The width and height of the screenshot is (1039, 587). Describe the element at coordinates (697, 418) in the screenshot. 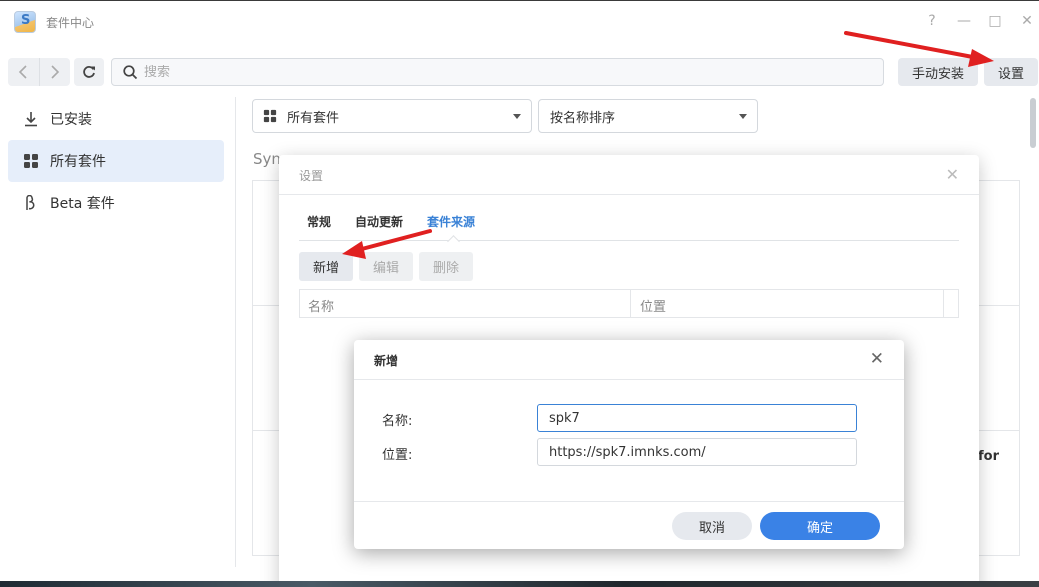

I see `name-input` at that location.